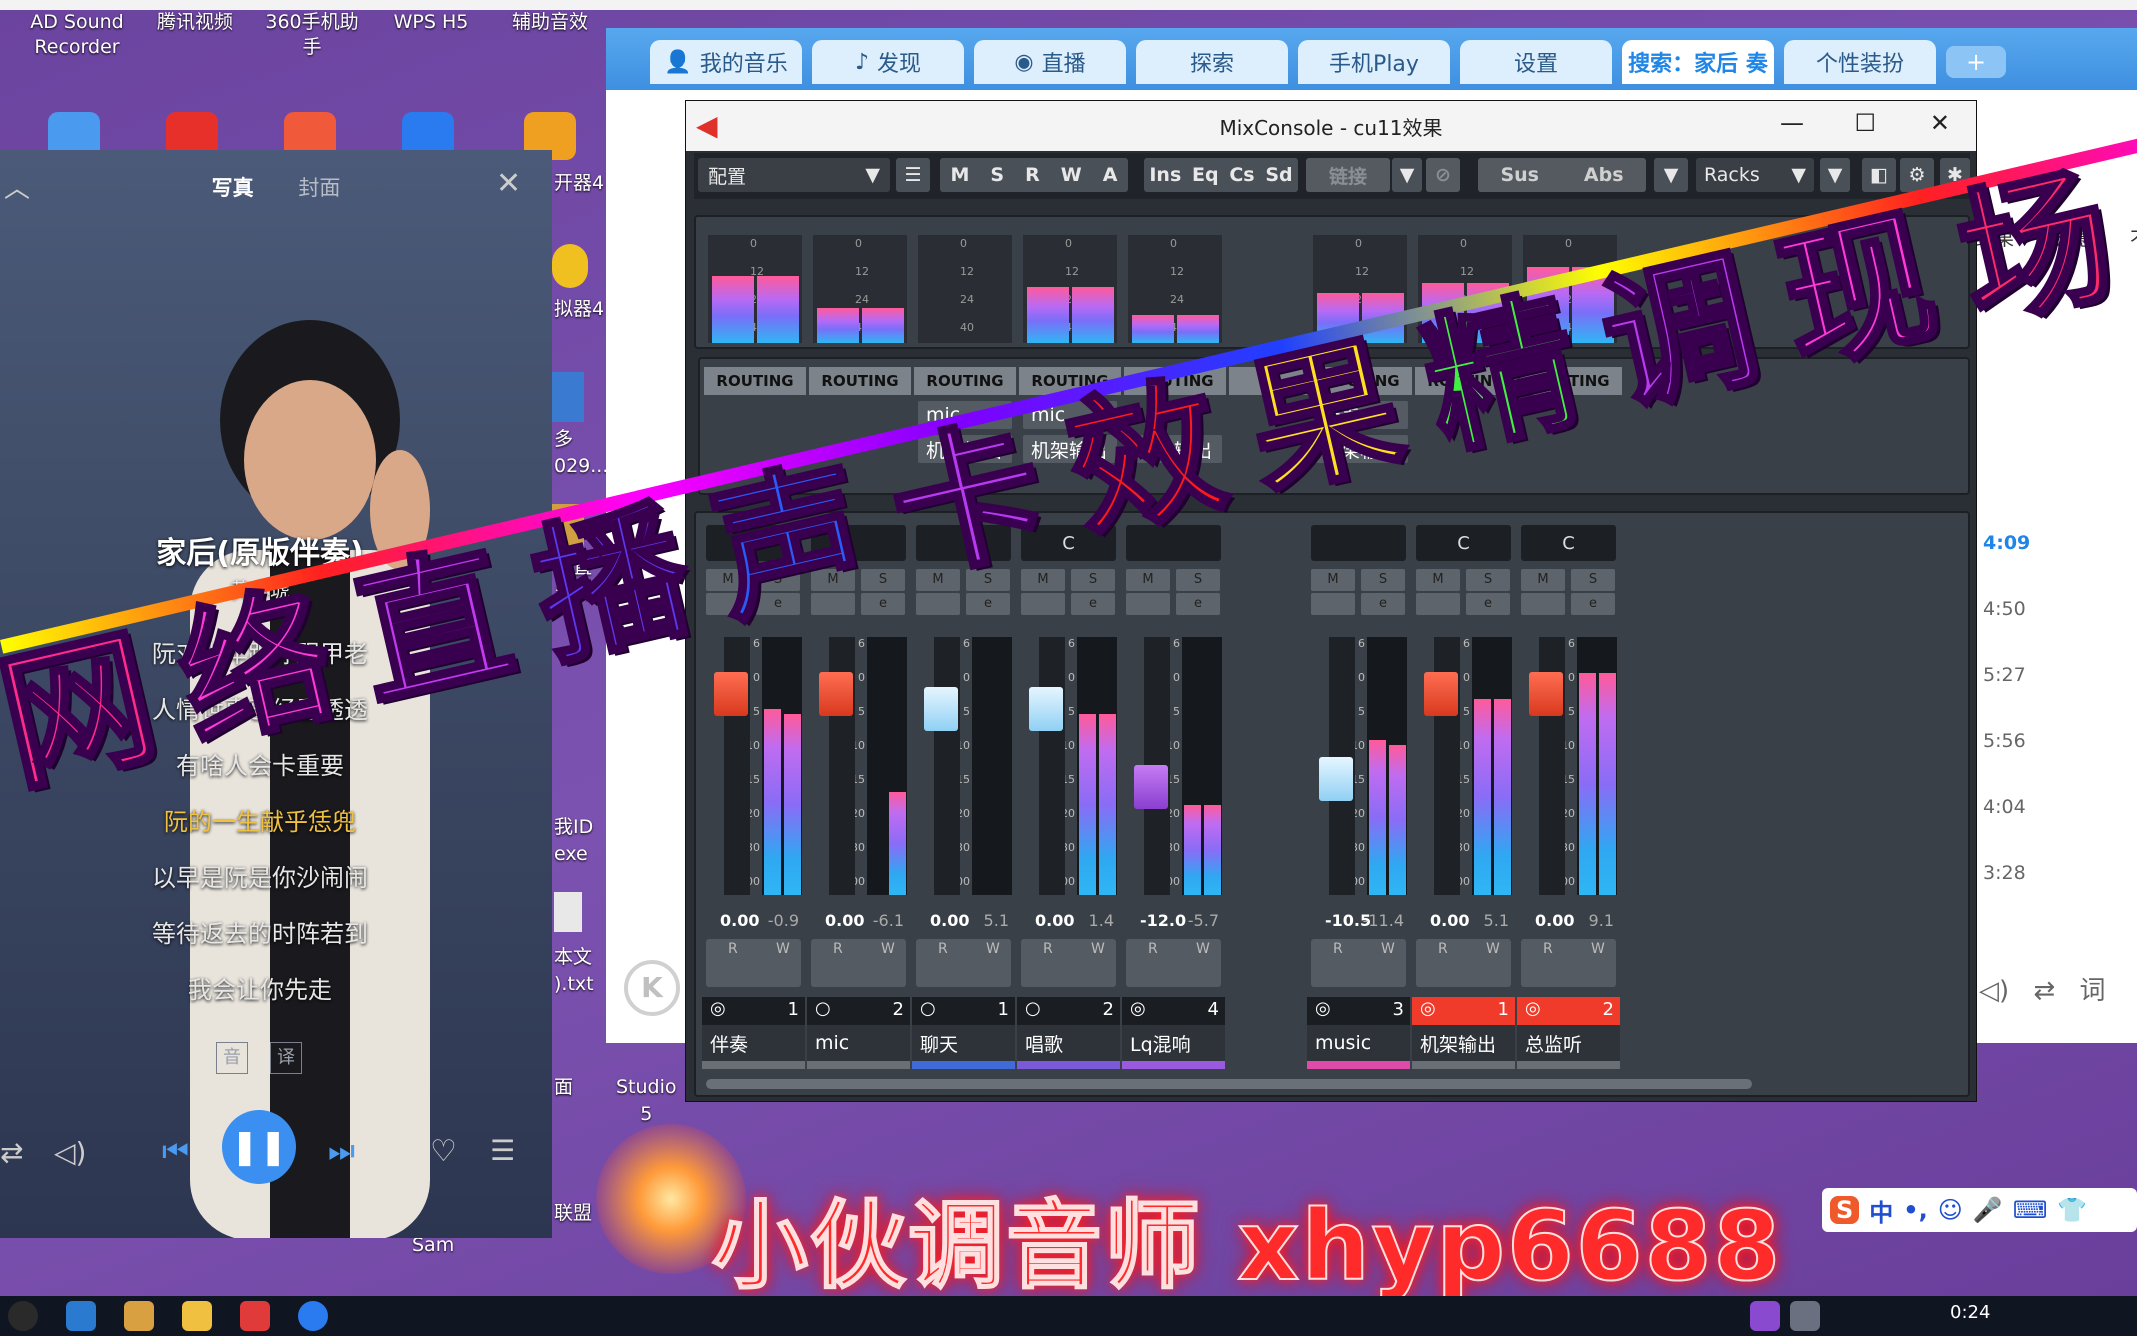  What do you see at coordinates (963, 1011) in the screenshot?
I see `channel-number-bar: ○ 1` at bounding box center [963, 1011].